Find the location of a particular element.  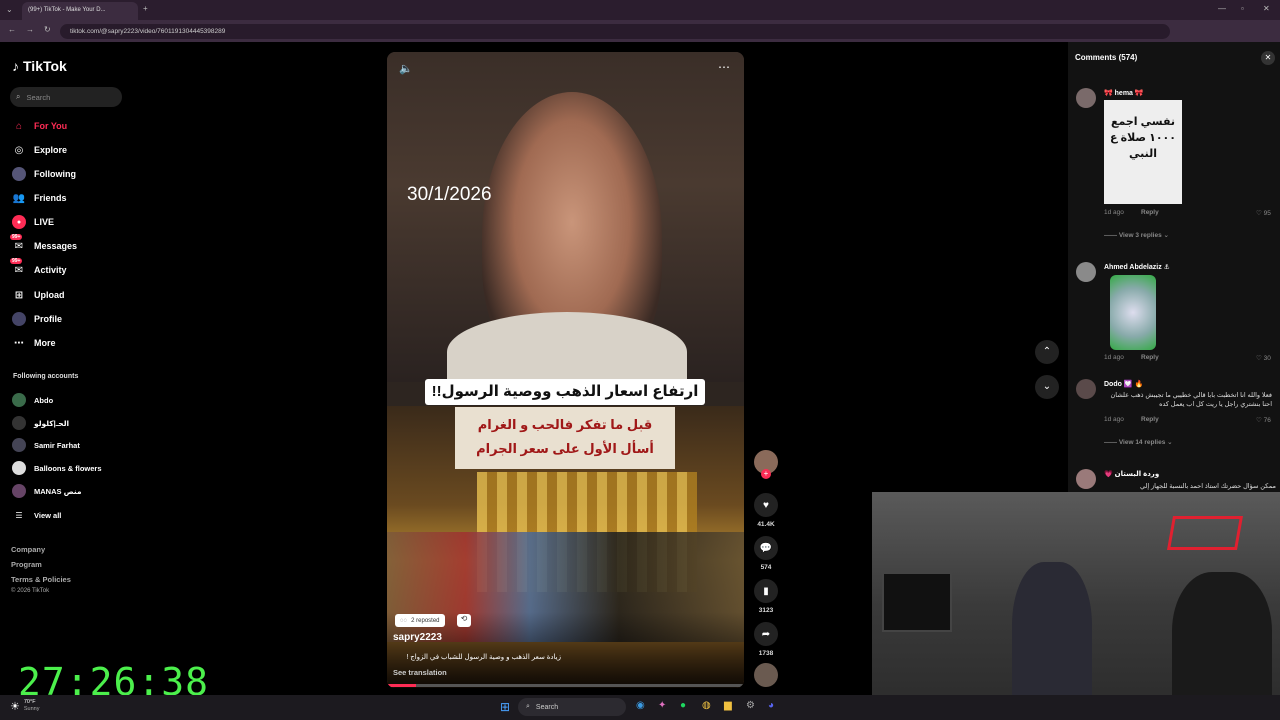

forward-icon: → is located at coordinates (30, 29).